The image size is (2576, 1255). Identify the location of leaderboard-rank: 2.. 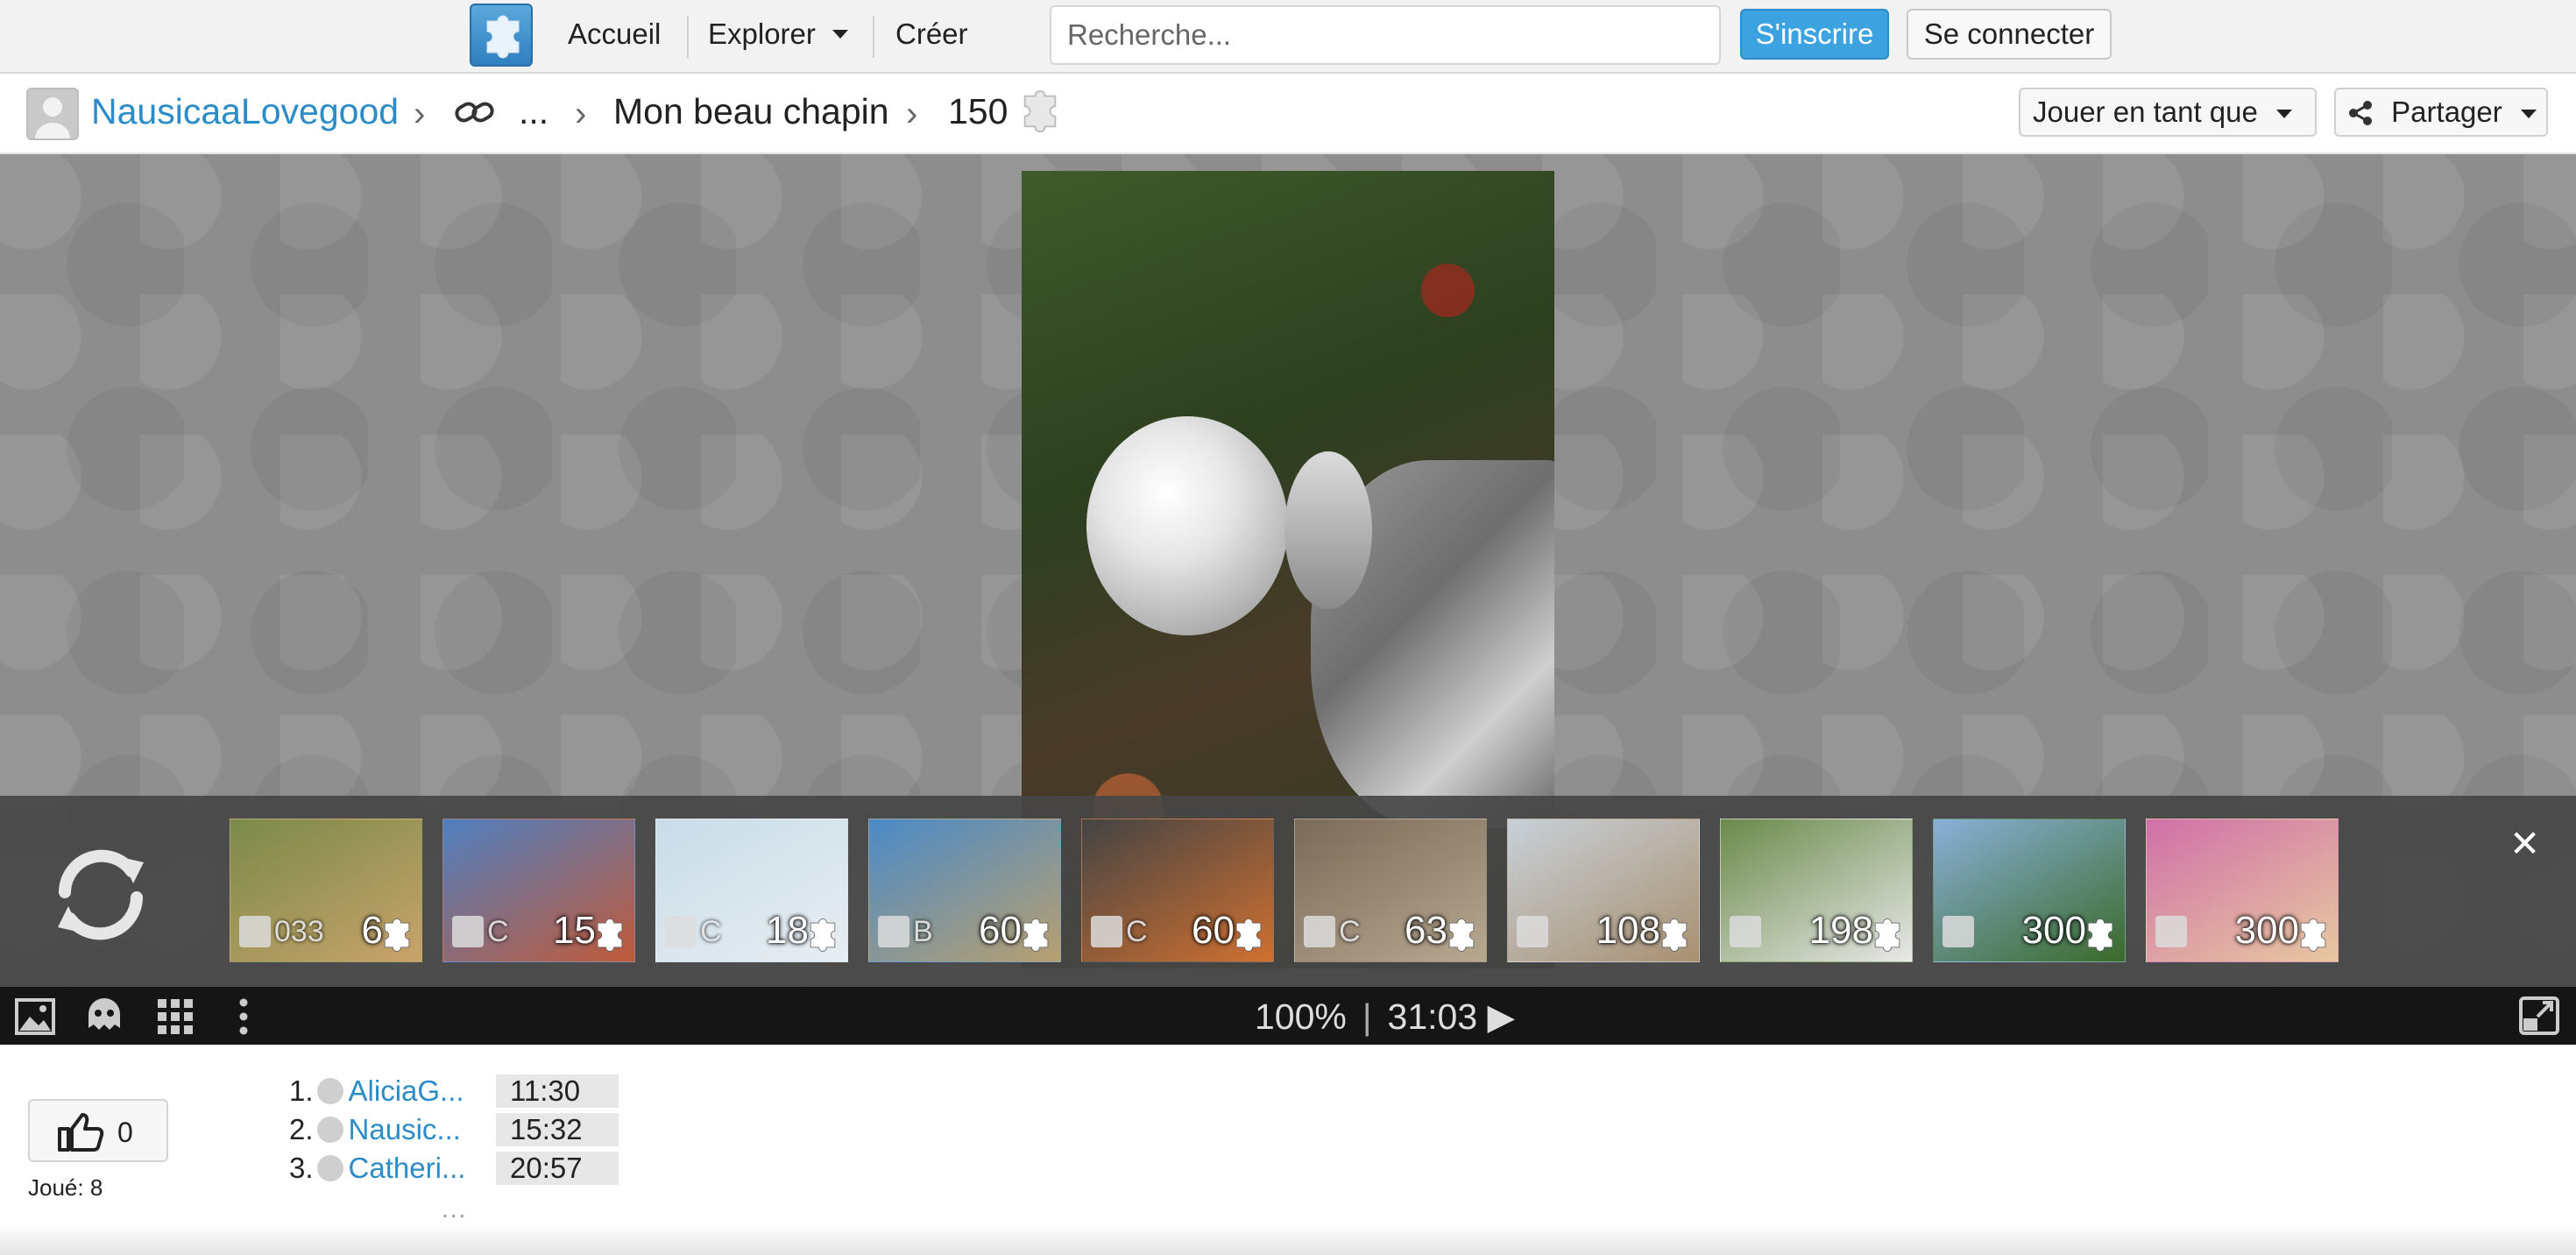
(301, 1129).